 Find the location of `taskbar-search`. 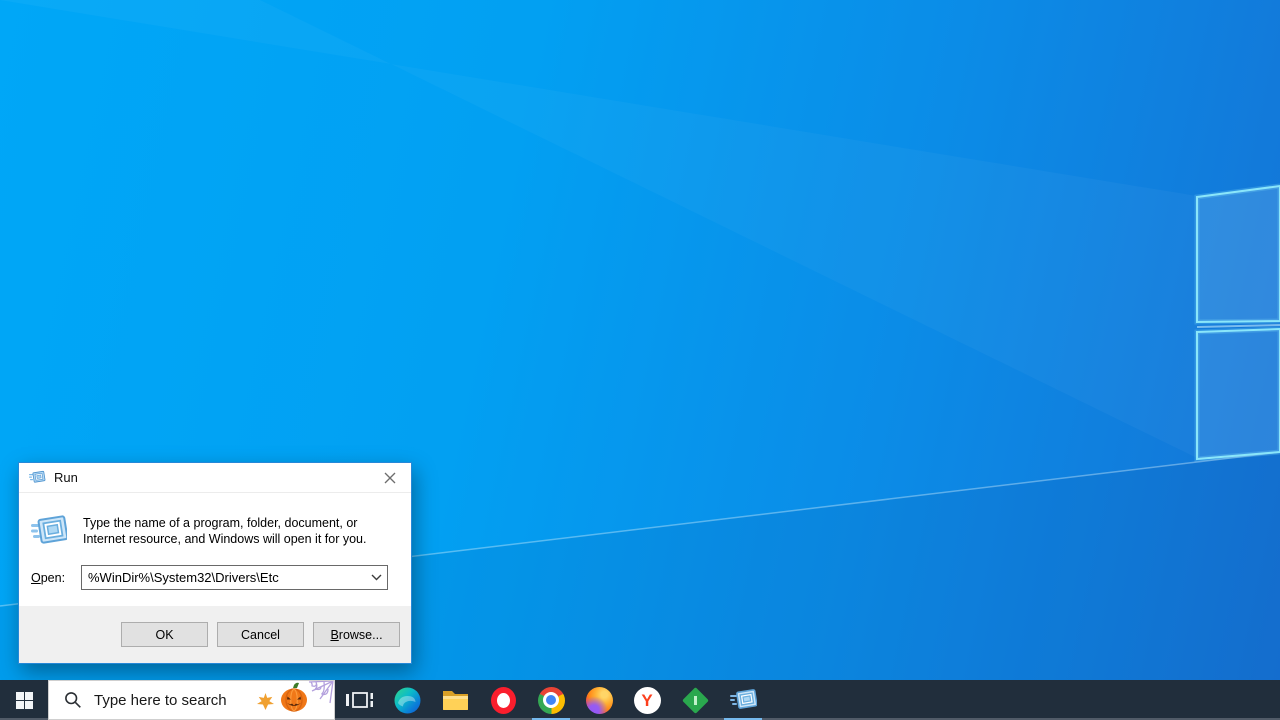

taskbar-search is located at coordinates (191, 700).